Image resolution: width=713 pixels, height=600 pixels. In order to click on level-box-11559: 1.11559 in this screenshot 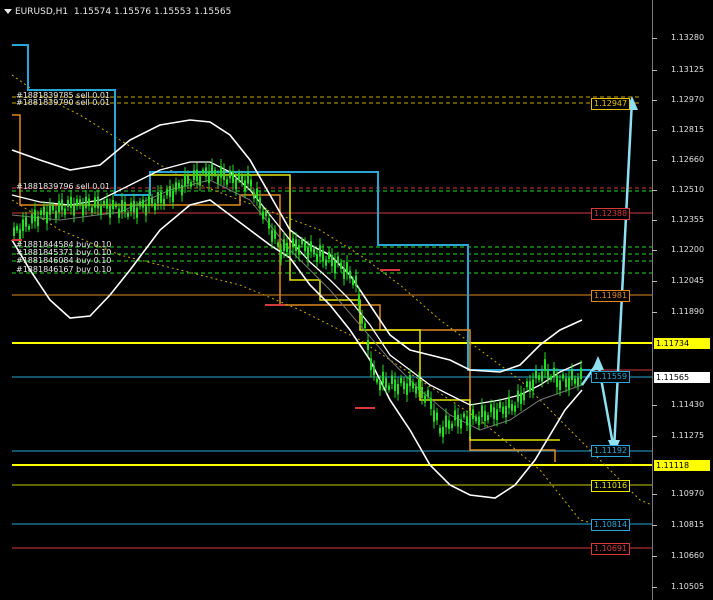, I will do `click(611, 377)`.